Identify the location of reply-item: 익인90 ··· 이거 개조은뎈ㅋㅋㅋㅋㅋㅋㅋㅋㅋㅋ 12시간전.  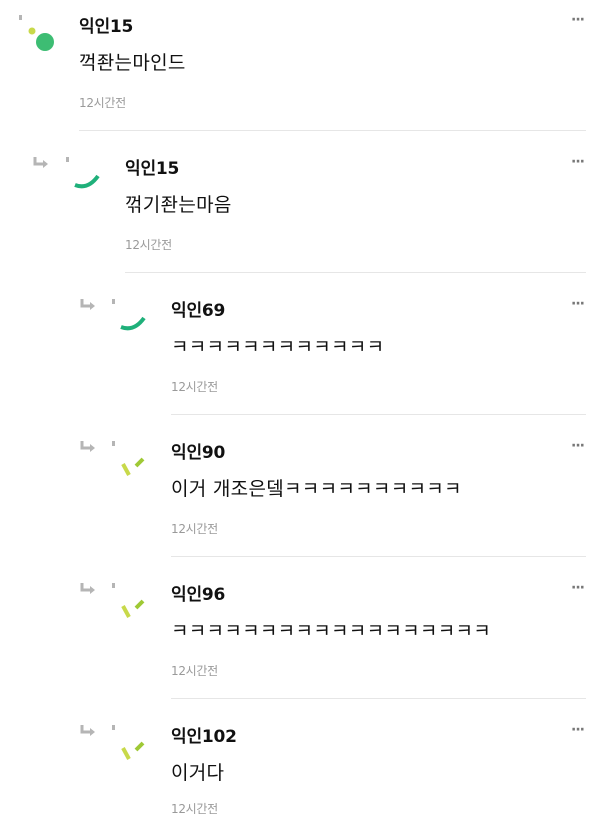
(300, 495).